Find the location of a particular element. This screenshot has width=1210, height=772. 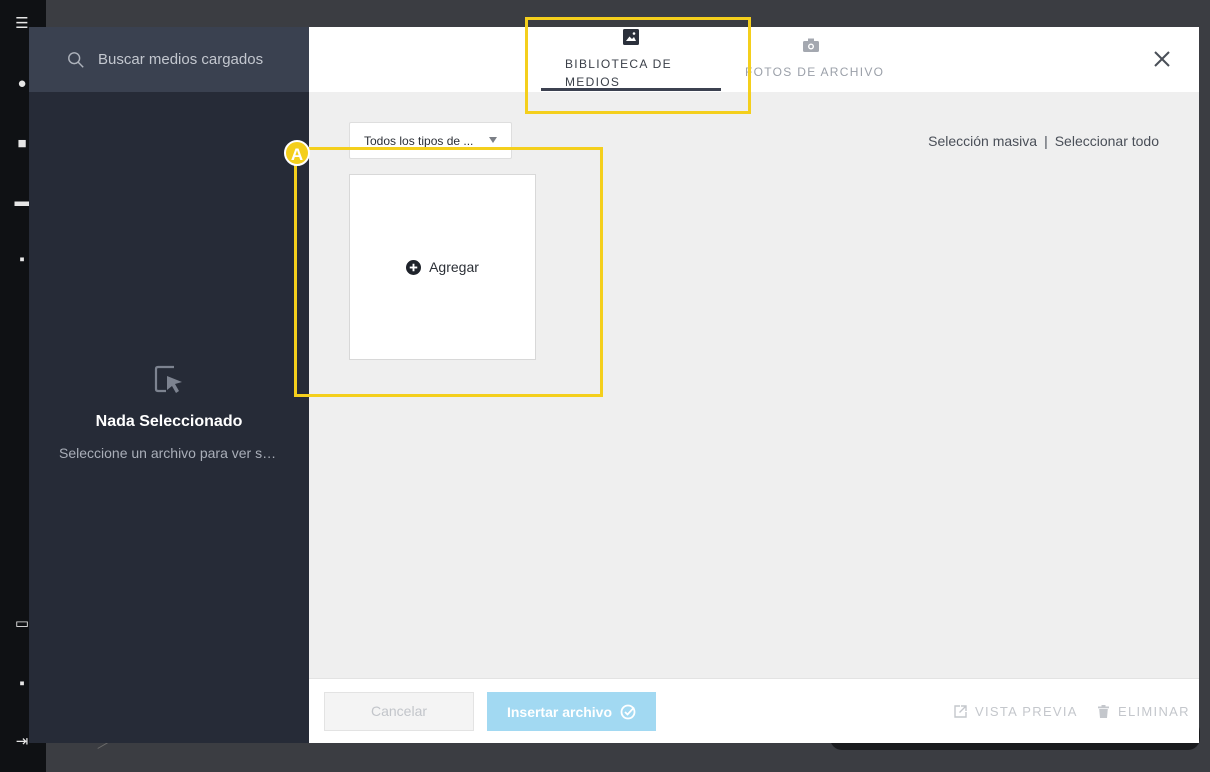

trash-icon is located at coordinates (1103, 711).